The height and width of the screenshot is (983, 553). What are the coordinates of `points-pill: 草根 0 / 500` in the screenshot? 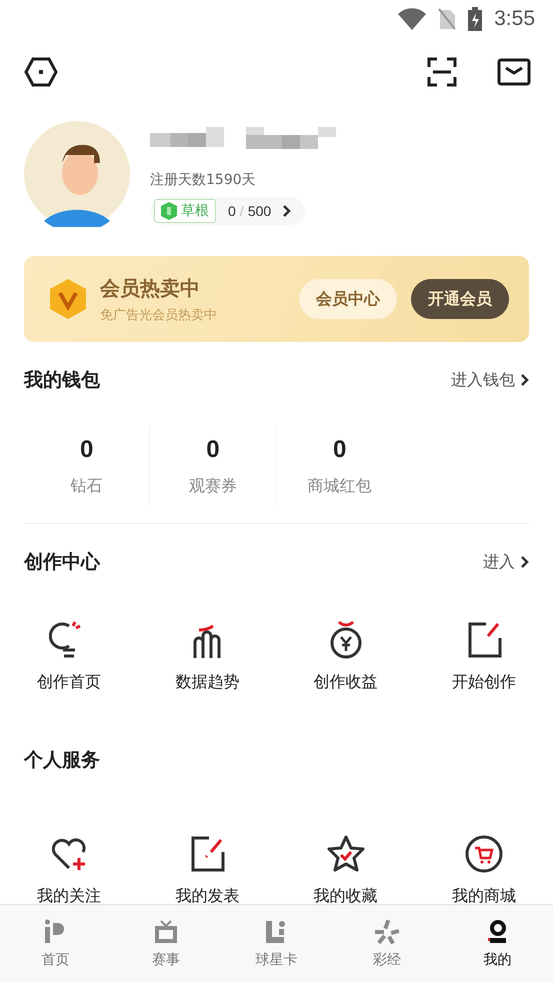 It's located at (228, 211).